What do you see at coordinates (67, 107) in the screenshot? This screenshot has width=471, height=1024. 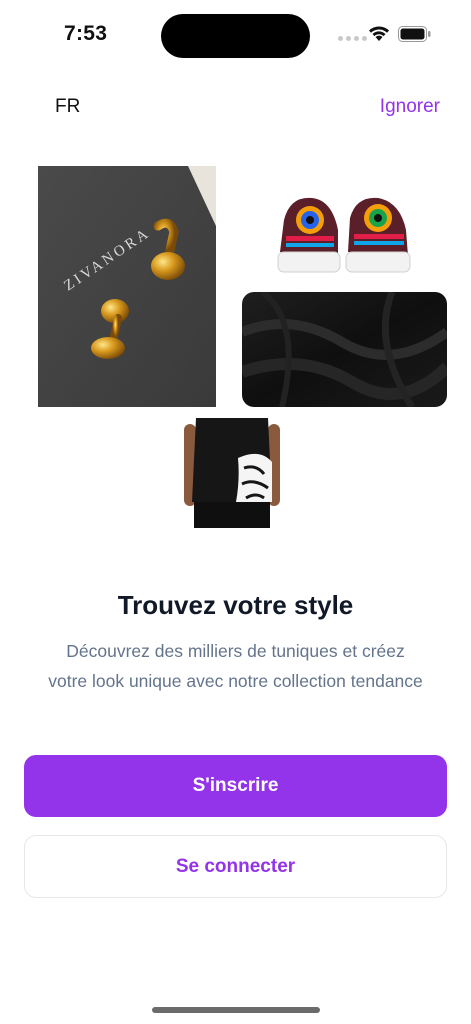 I see `language-selector: FR` at bounding box center [67, 107].